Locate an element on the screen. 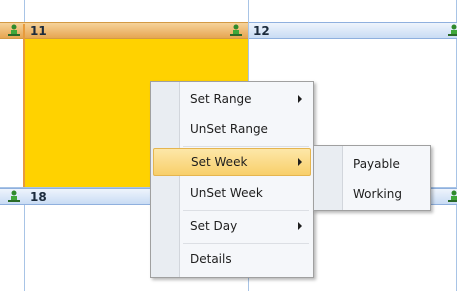 Image resolution: width=457 pixels, height=291 pixels. menu-item-unset-range: UnSet Range is located at coordinates (232, 129).